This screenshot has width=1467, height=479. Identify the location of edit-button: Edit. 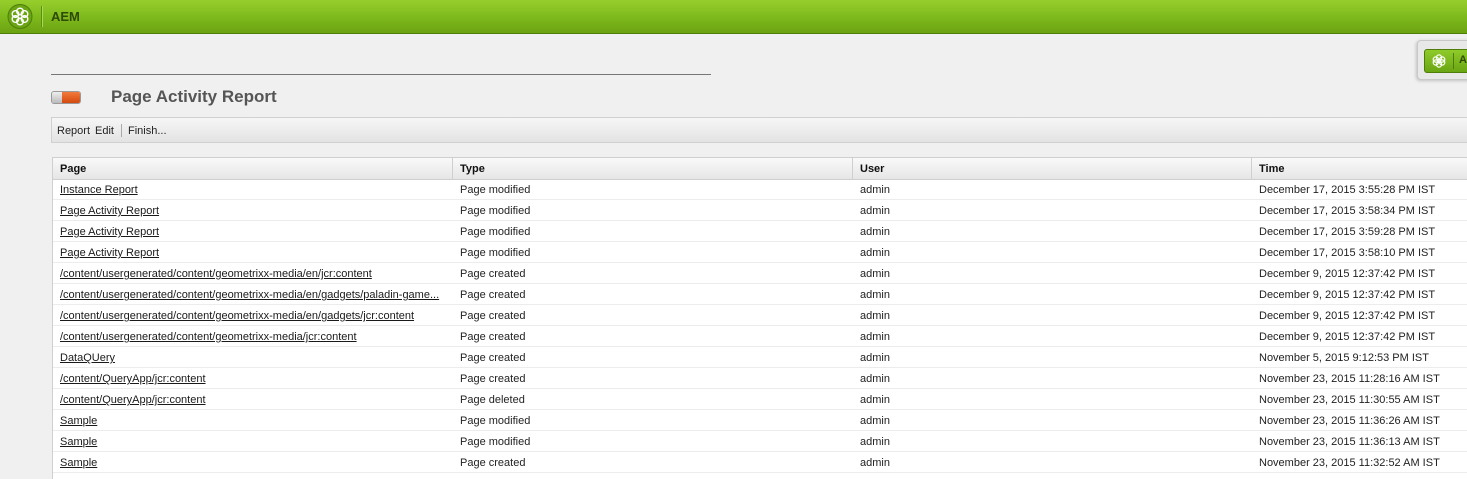
(104, 131).